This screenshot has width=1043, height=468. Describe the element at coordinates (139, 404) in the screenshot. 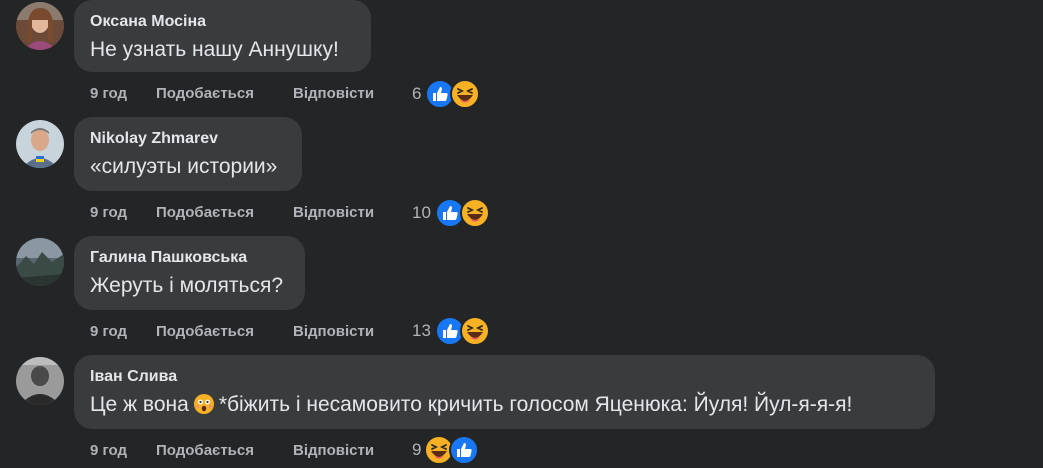

I see `comment-text-part: Це ж вона` at that location.